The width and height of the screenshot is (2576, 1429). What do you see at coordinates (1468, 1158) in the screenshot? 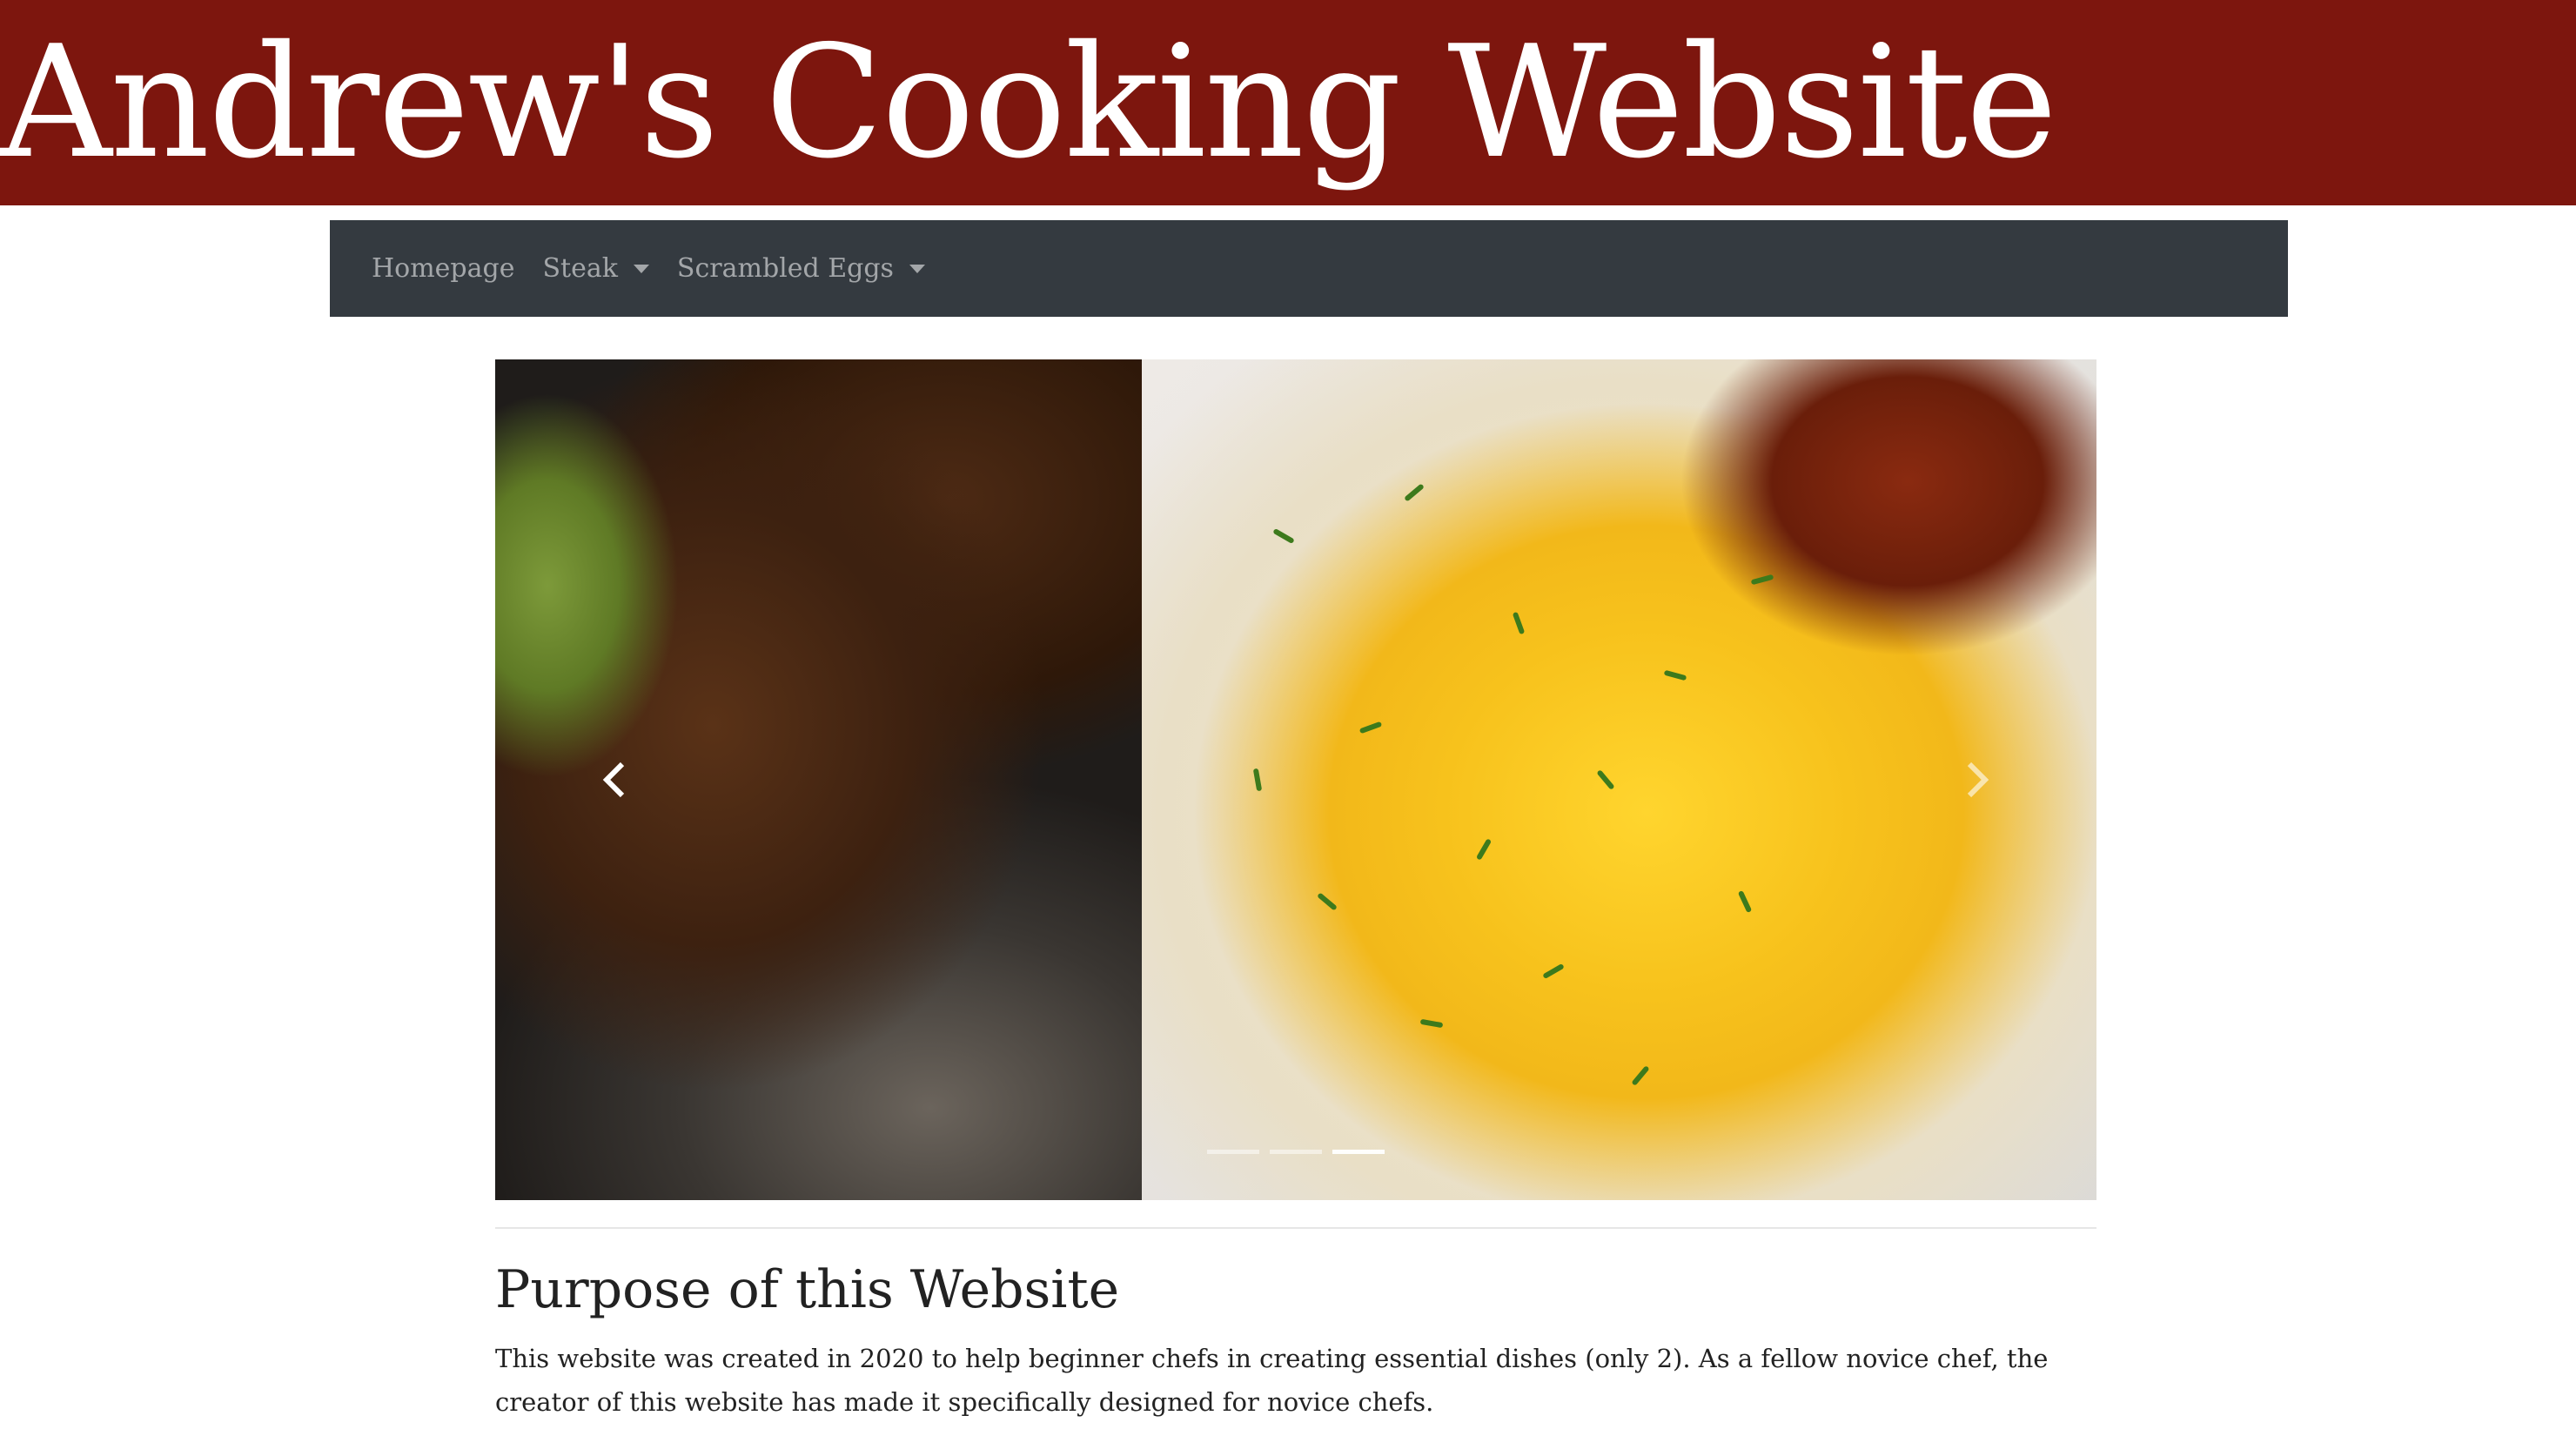
I see `carousel-indicators` at bounding box center [1468, 1158].